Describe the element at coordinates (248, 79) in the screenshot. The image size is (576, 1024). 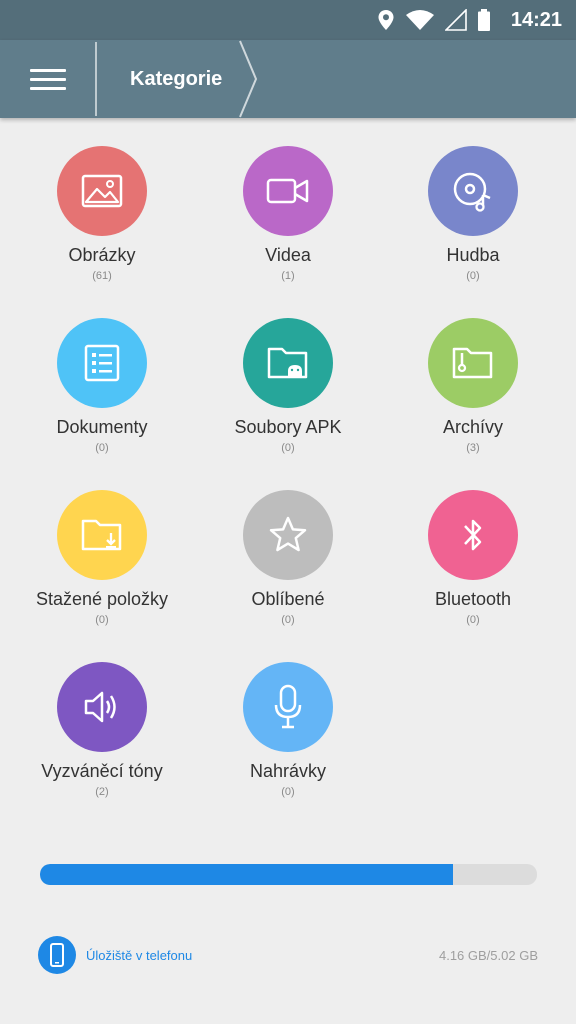
I see `breadcrumb-chevron-icon` at that location.